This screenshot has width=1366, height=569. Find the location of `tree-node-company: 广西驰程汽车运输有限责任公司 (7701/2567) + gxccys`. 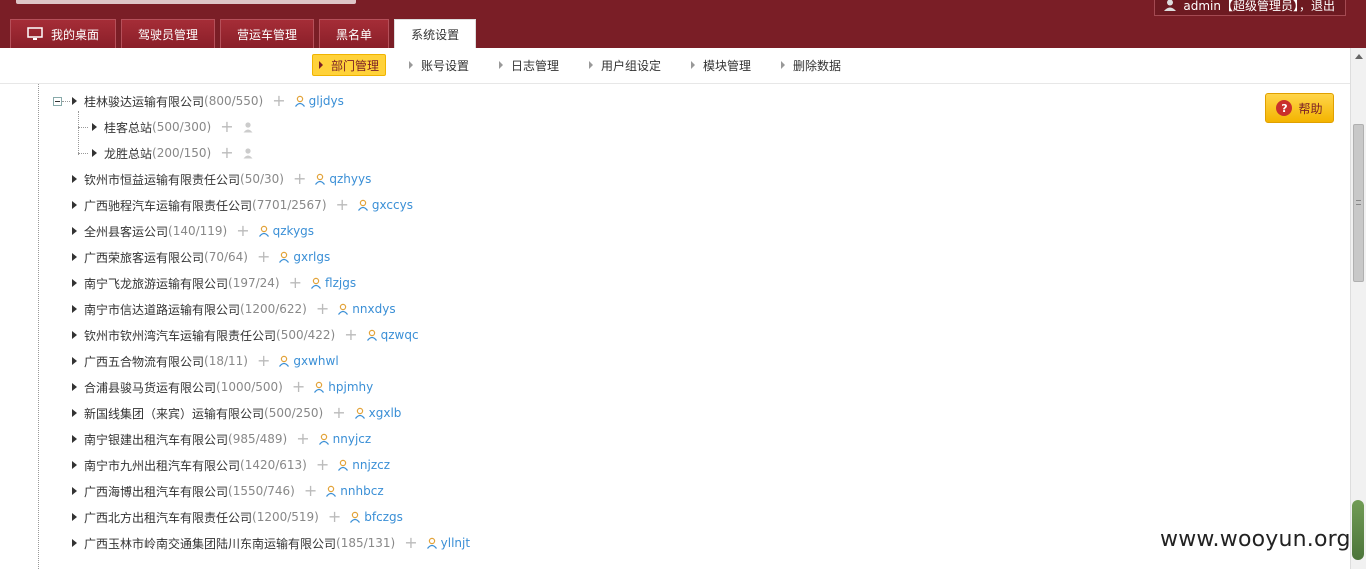

tree-node-company: 广西驰程汽车运输有限责任公司 (7701/2567) + gxccys is located at coordinates (242, 205).